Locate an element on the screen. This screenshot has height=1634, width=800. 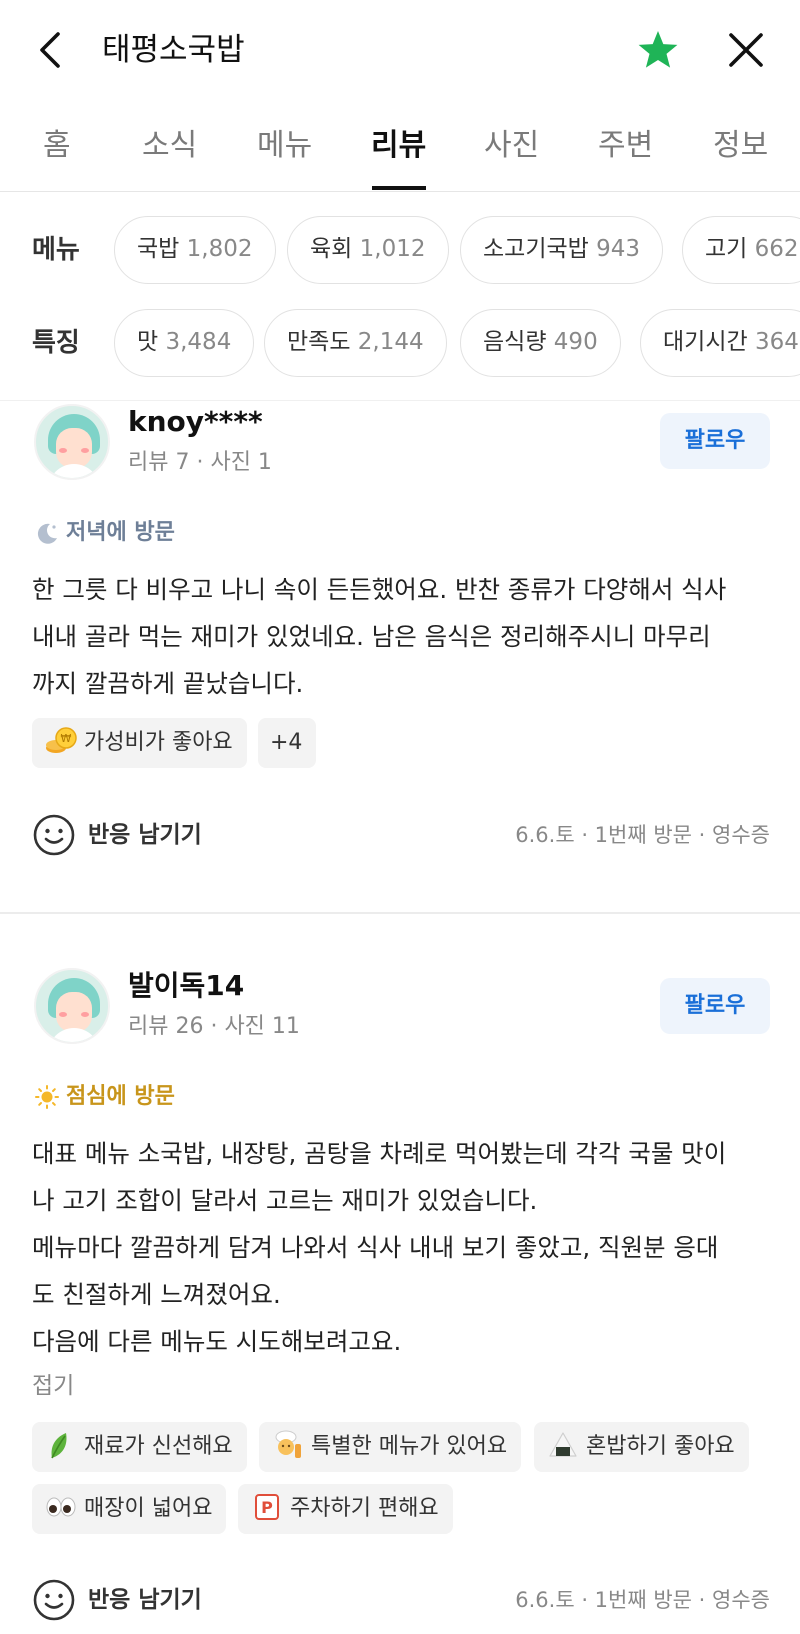
chip-name: 대기시간 is located at coordinates (705, 342).